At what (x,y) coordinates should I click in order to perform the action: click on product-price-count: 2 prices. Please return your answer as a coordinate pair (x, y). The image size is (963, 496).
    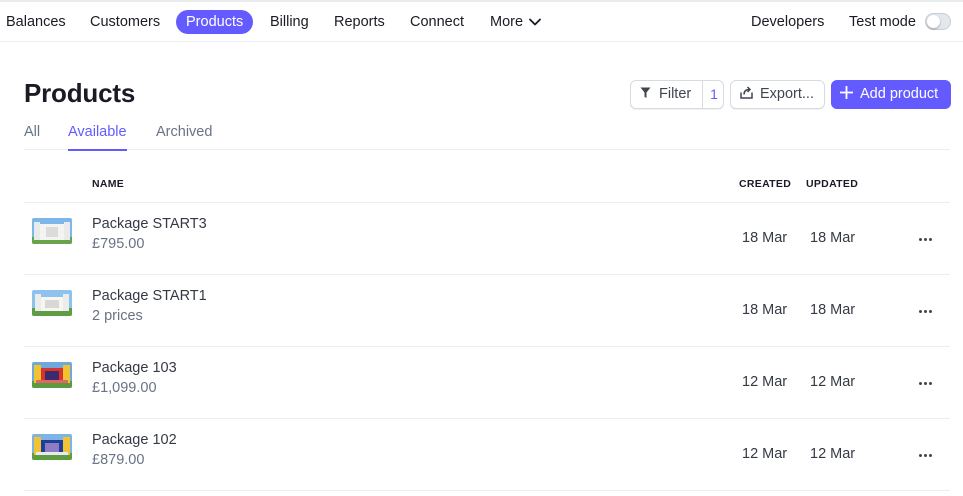
    Looking at the image, I should click on (117, 316).